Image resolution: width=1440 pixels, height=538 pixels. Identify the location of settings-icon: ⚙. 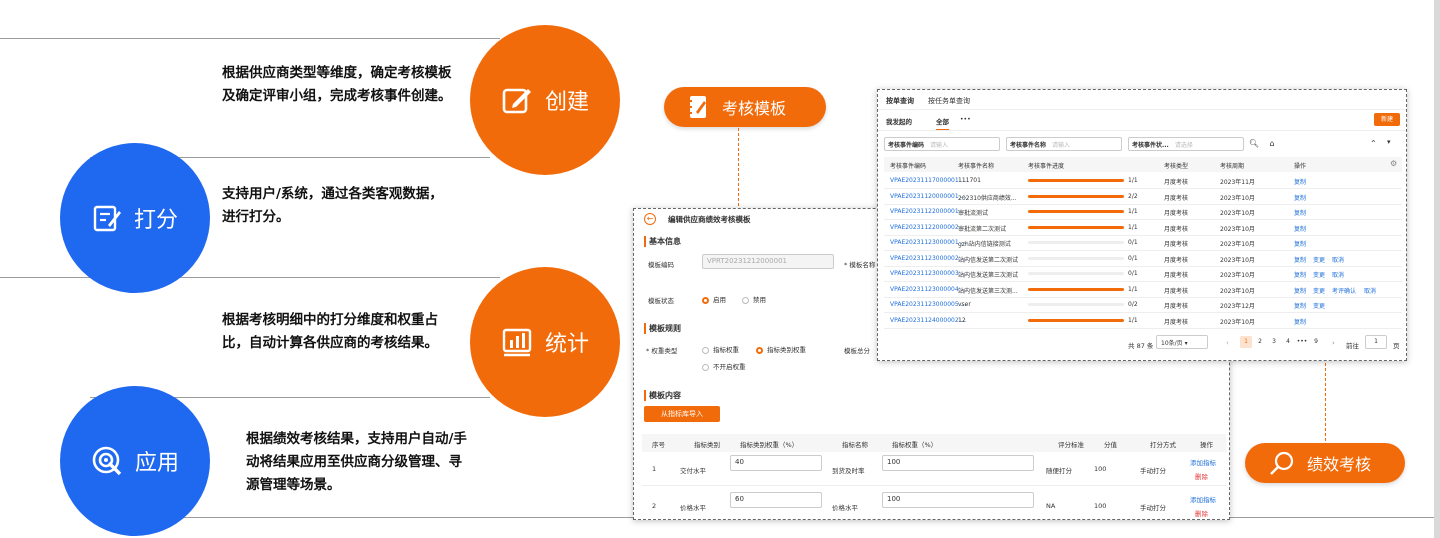
(1393, 163).